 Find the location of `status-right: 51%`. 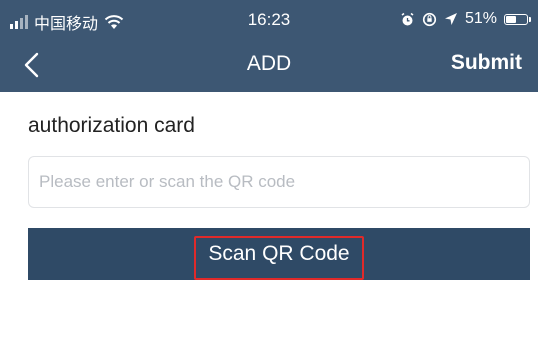

status-right: 51% is located at coordinates (465, 19).